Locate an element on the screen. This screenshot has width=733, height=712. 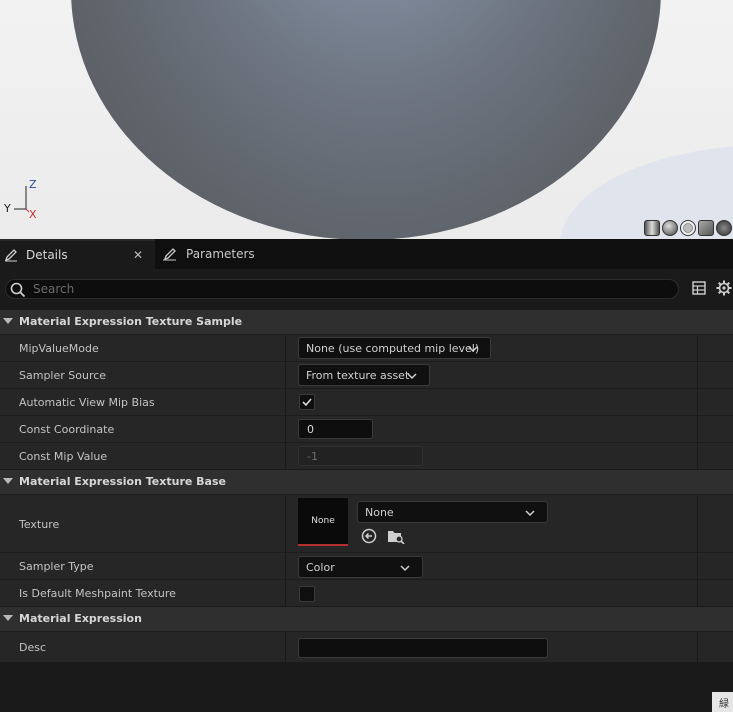
search-input is located at coordinates (333, 289).